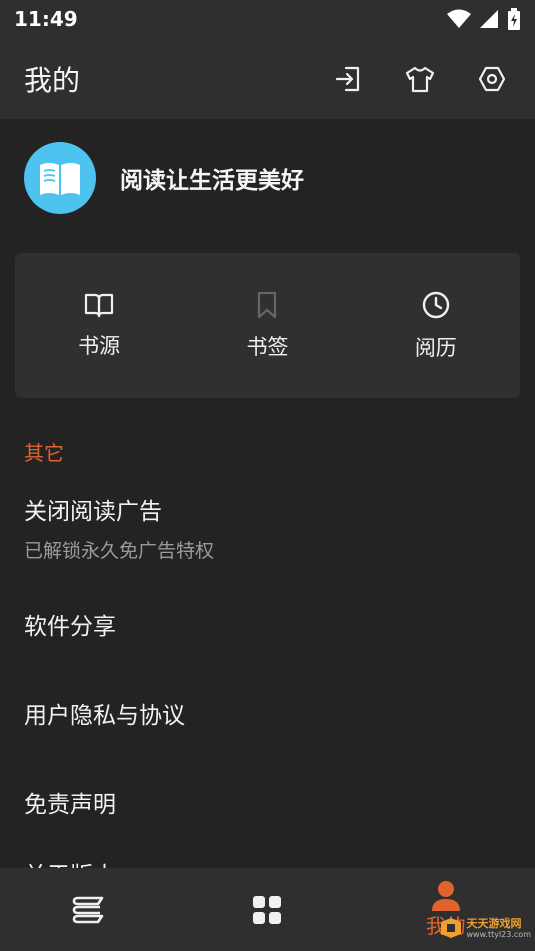  Describe the element at coordinates (44, 453) in the screenshot. I see `section-title-other: 其它` at that location.